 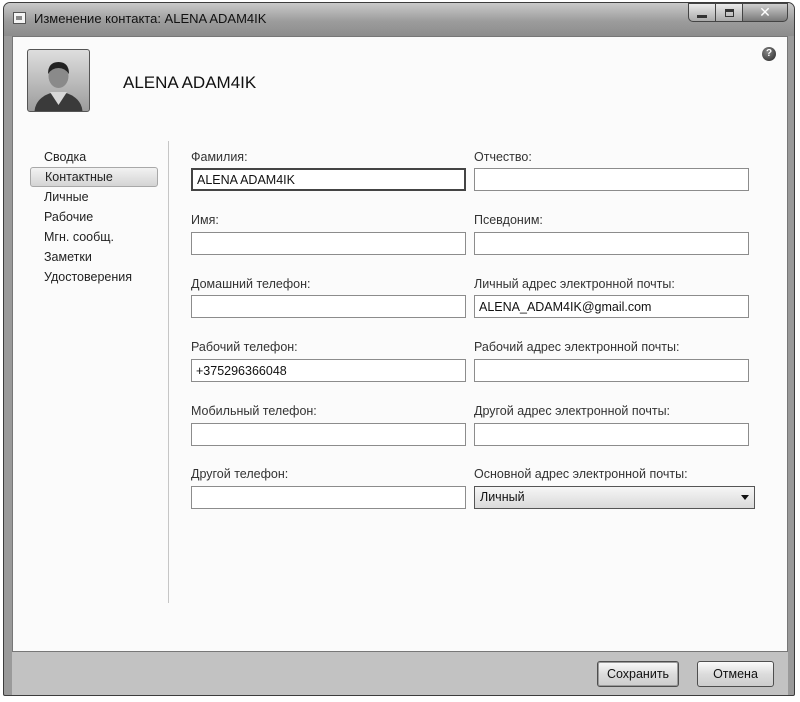 I want to click on home-phone-input, so click(x=328, y=306).